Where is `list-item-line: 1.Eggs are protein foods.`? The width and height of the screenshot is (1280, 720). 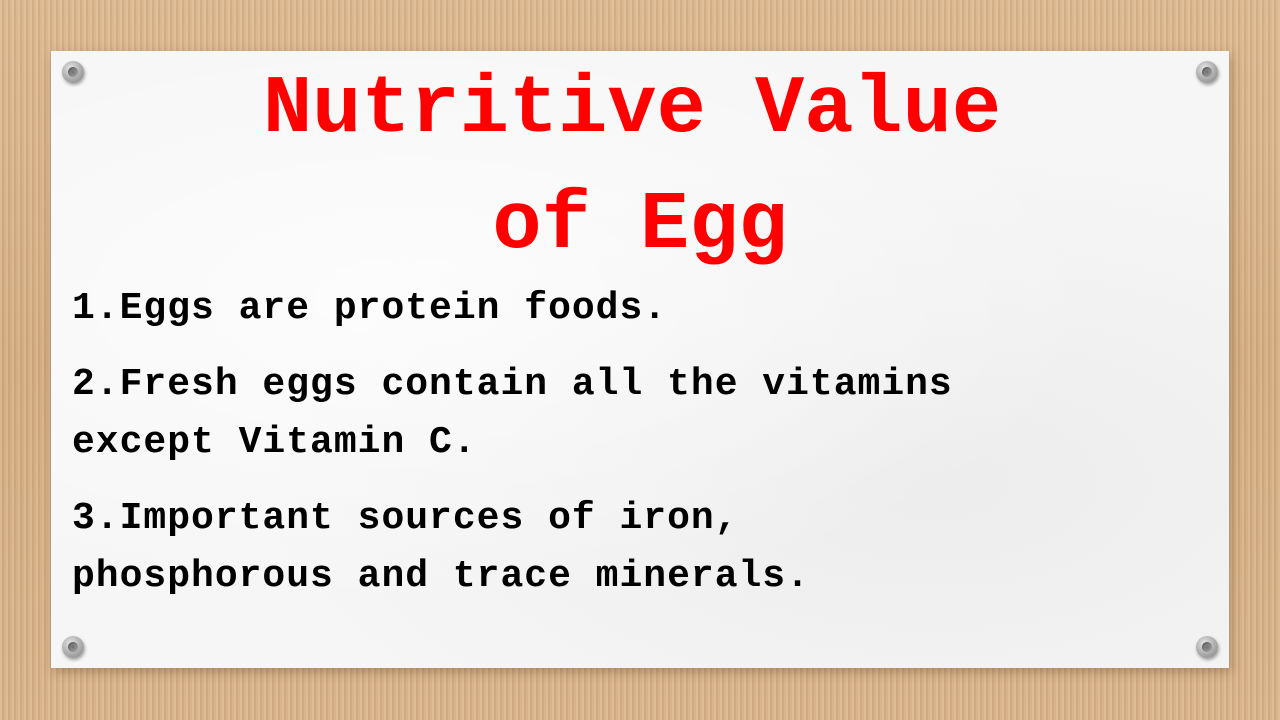
list-item-line: 1.Eggs are protein foods. is located at coordinates (370, 308).